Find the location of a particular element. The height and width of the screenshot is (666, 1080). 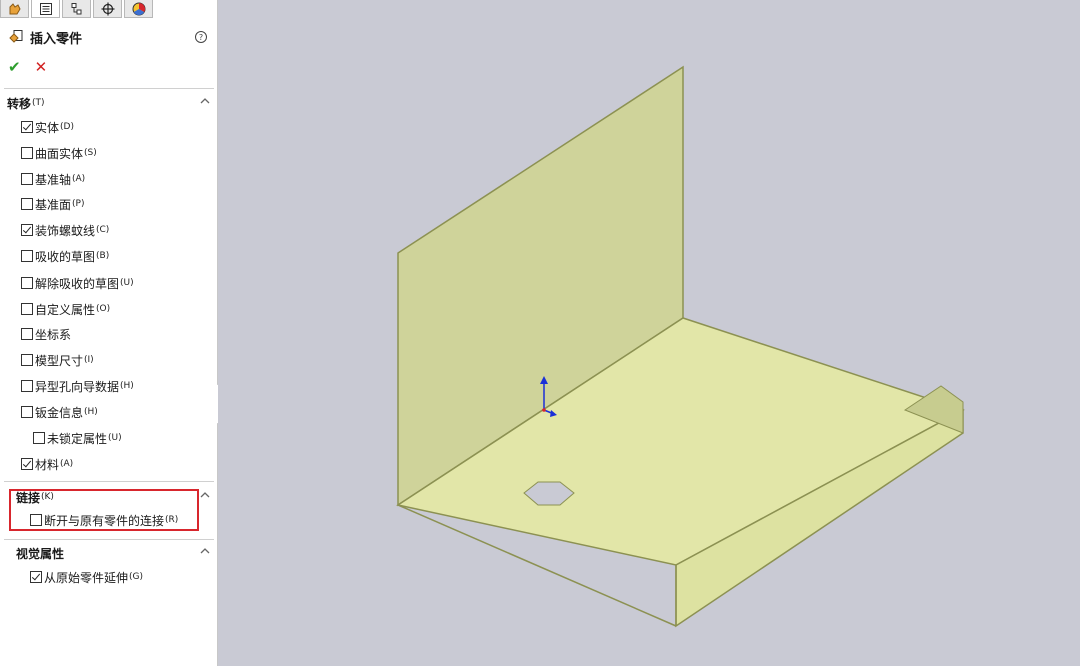

help-icon: ? is located at coordinates (201, 37).